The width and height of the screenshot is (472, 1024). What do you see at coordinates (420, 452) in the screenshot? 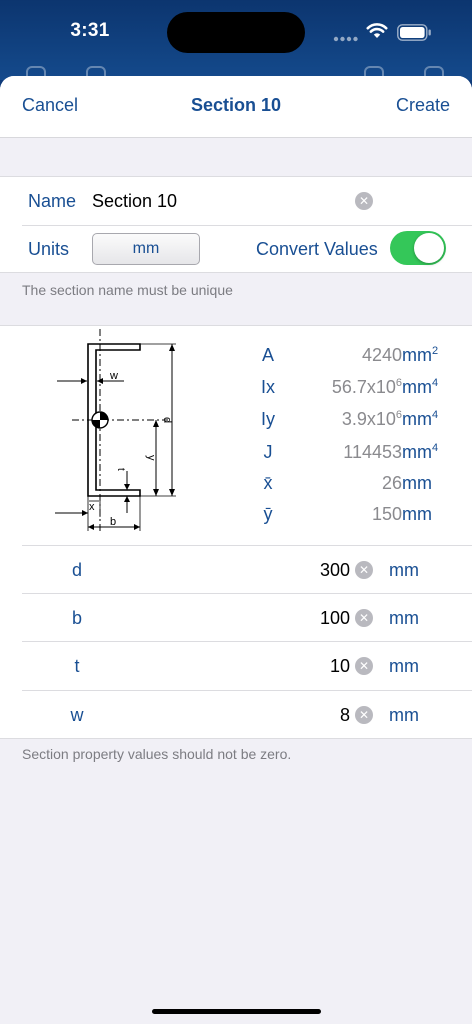
I see `prop-unit-j: mm4` at bounding box center [420, 452].